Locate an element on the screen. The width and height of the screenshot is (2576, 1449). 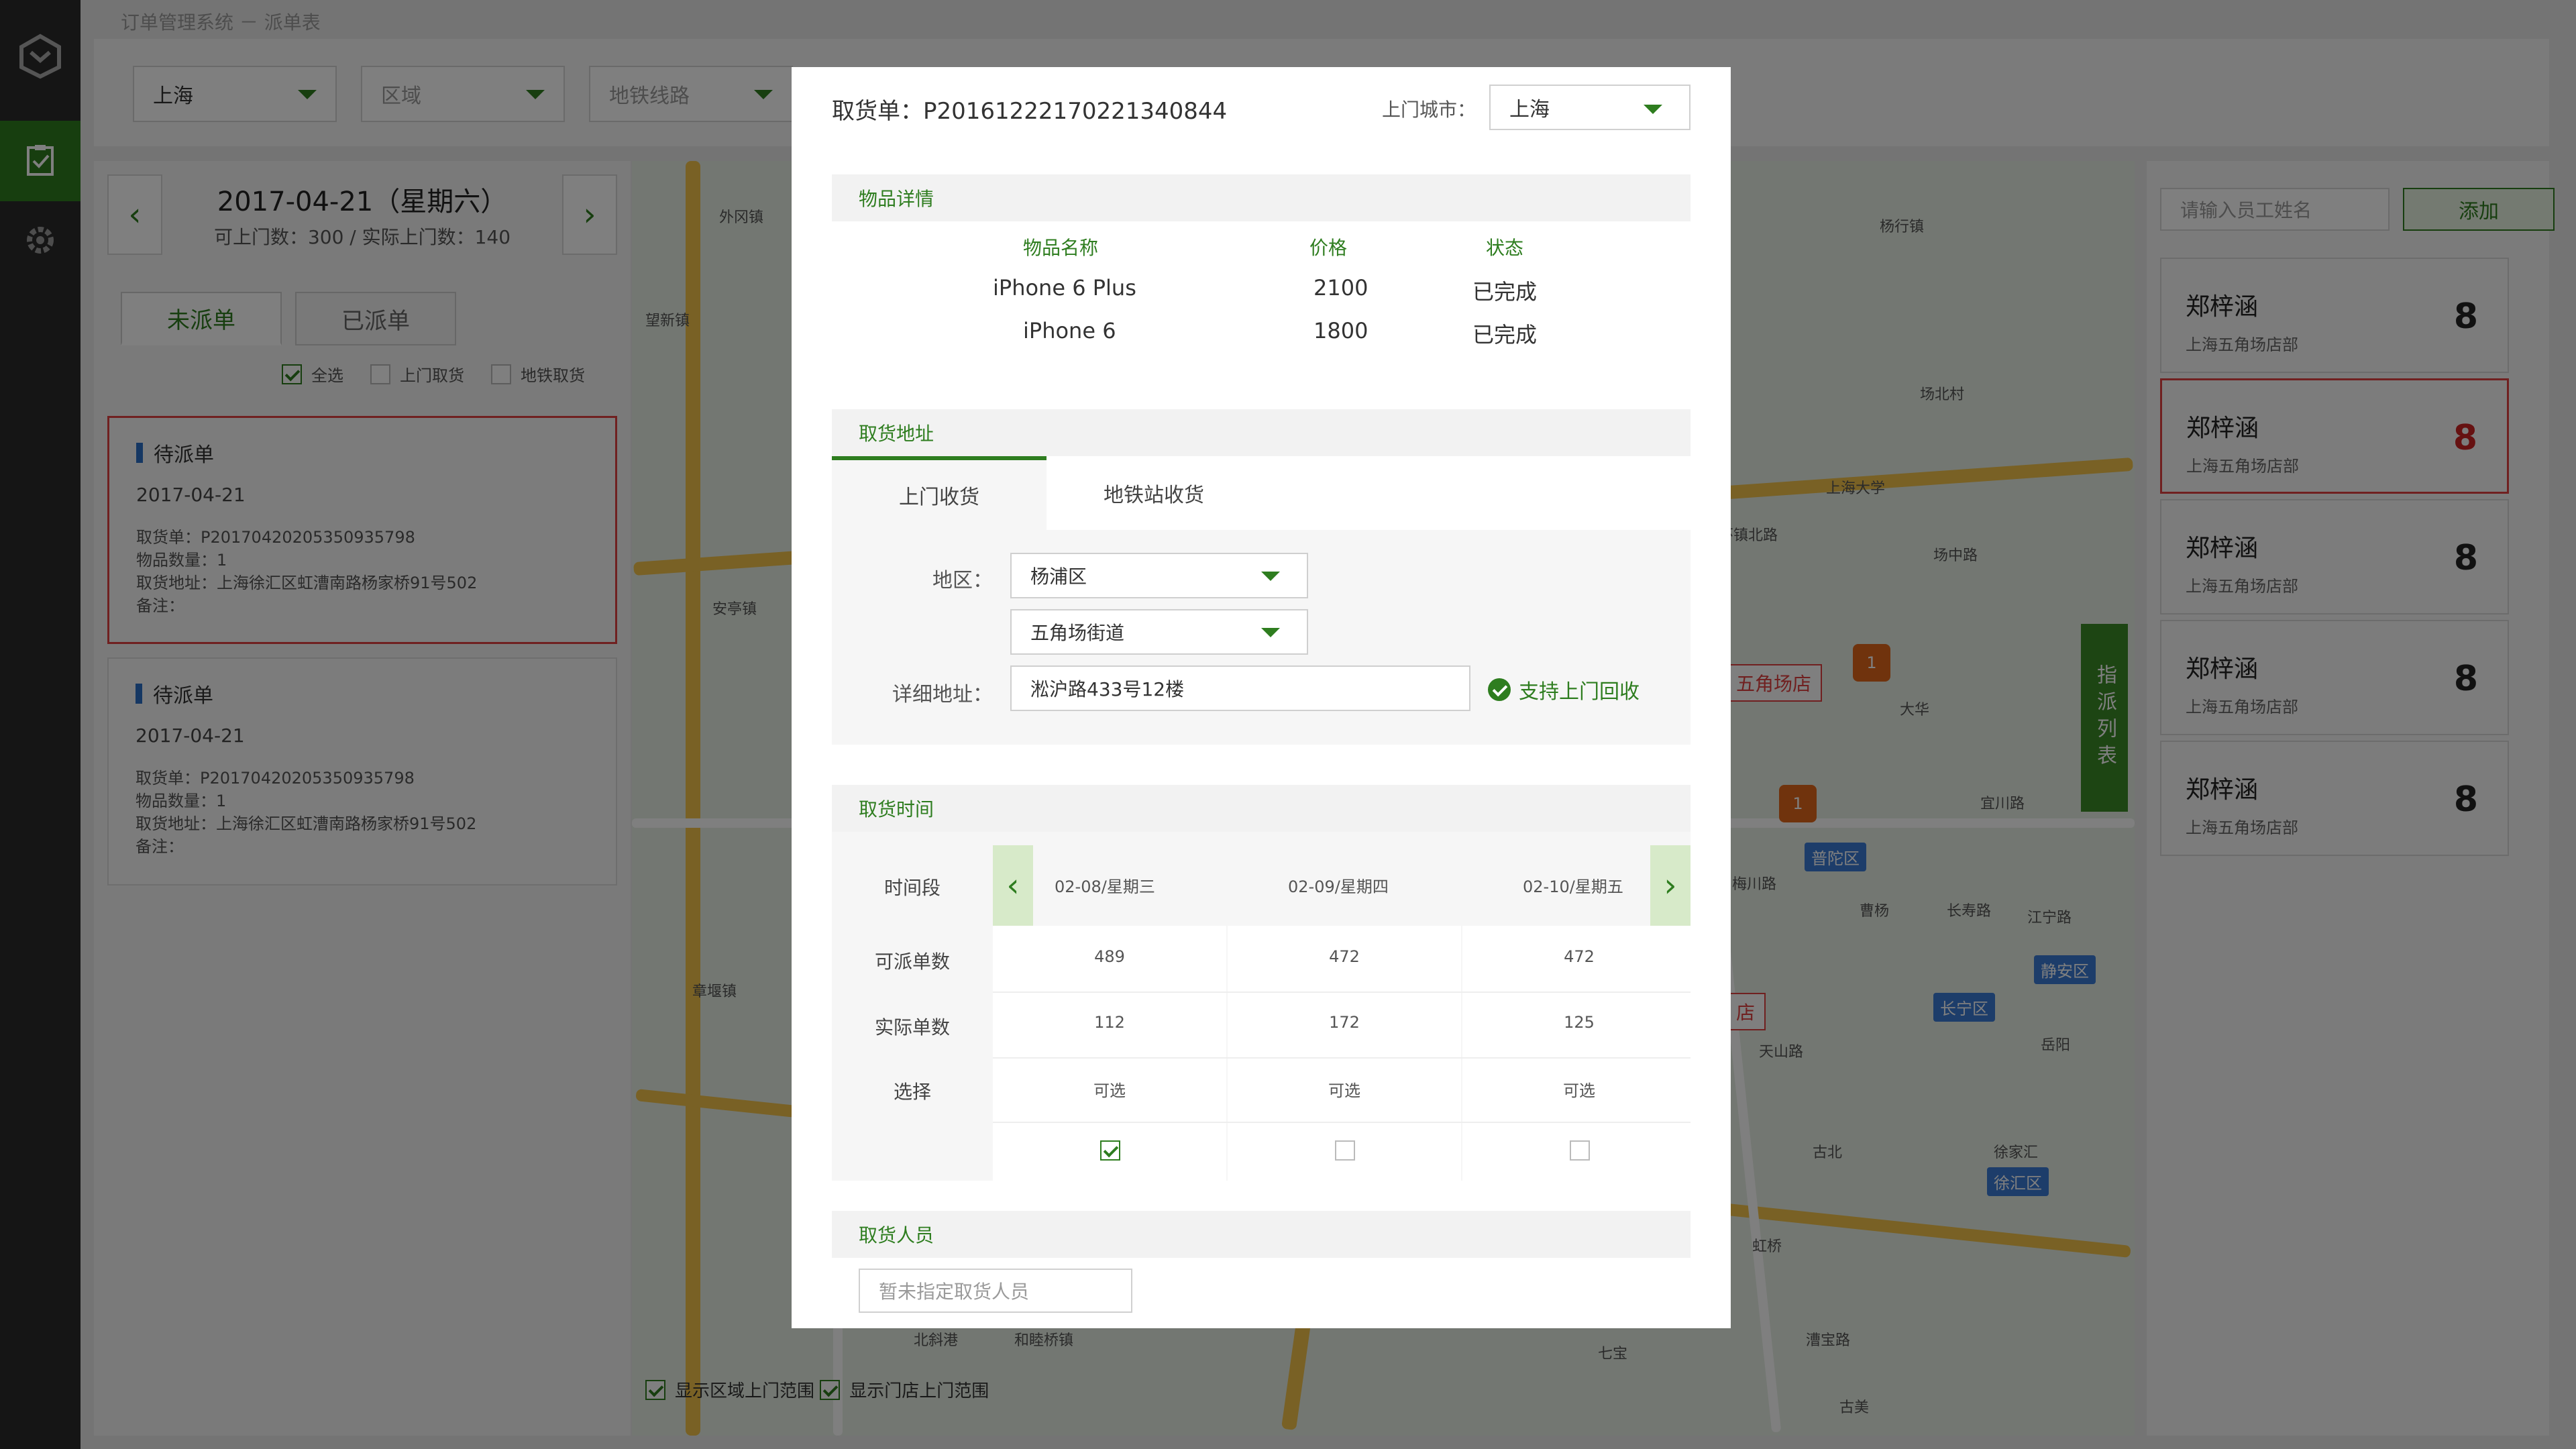
detail-address-label: 详细地址： is located at coordinates (942, 694).